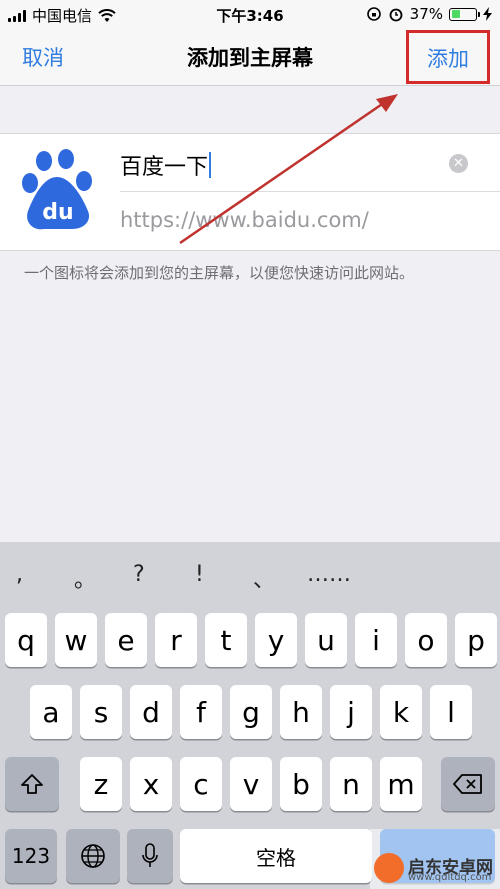 The width and height of the screenshot is (500, 889). I want to click on key-k: k, so click(401, 712).